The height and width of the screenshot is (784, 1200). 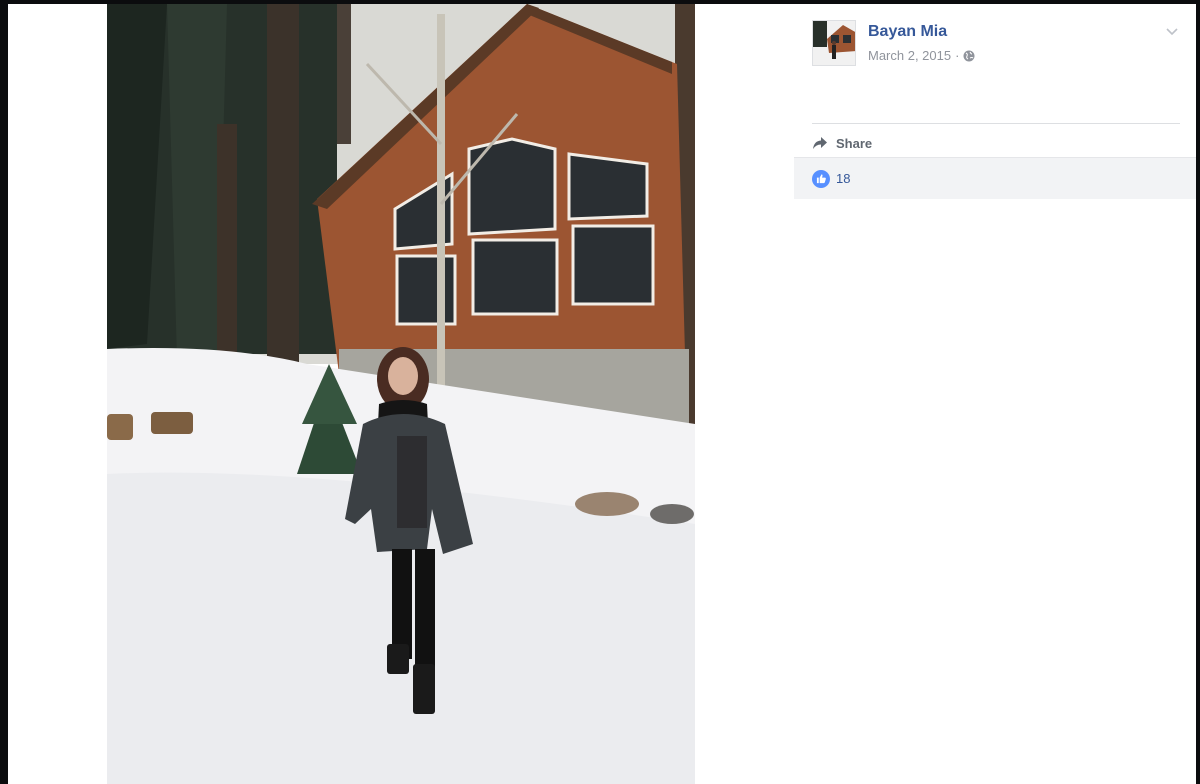 I want to click on chevron-down-icon, so click(x=1172, y=31).